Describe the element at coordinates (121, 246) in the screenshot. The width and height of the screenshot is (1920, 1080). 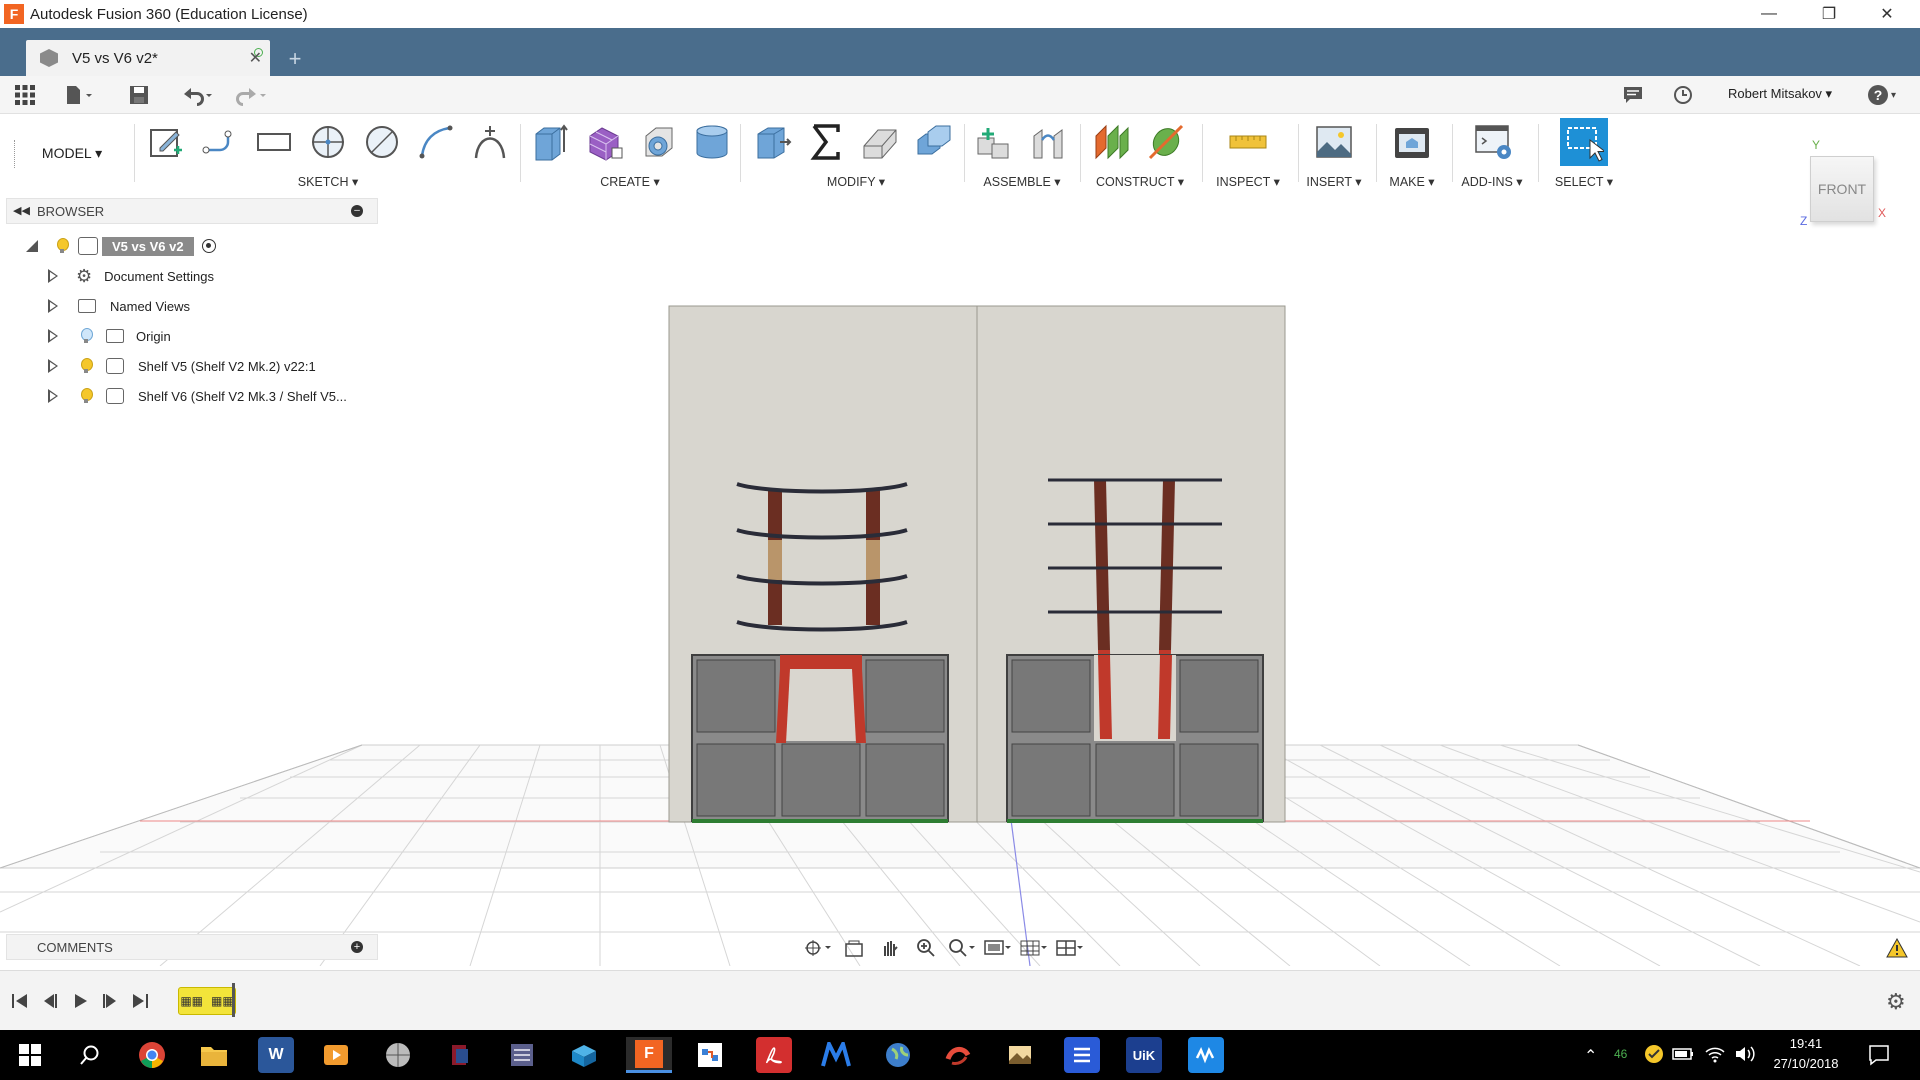
I see `browser-root-node: V5 vs V6 v2` at that location.